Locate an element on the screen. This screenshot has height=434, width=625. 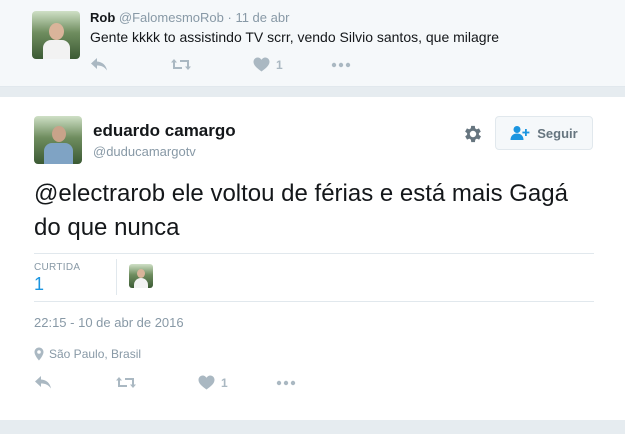
main-reply-button is located at coordinates (43, 382).